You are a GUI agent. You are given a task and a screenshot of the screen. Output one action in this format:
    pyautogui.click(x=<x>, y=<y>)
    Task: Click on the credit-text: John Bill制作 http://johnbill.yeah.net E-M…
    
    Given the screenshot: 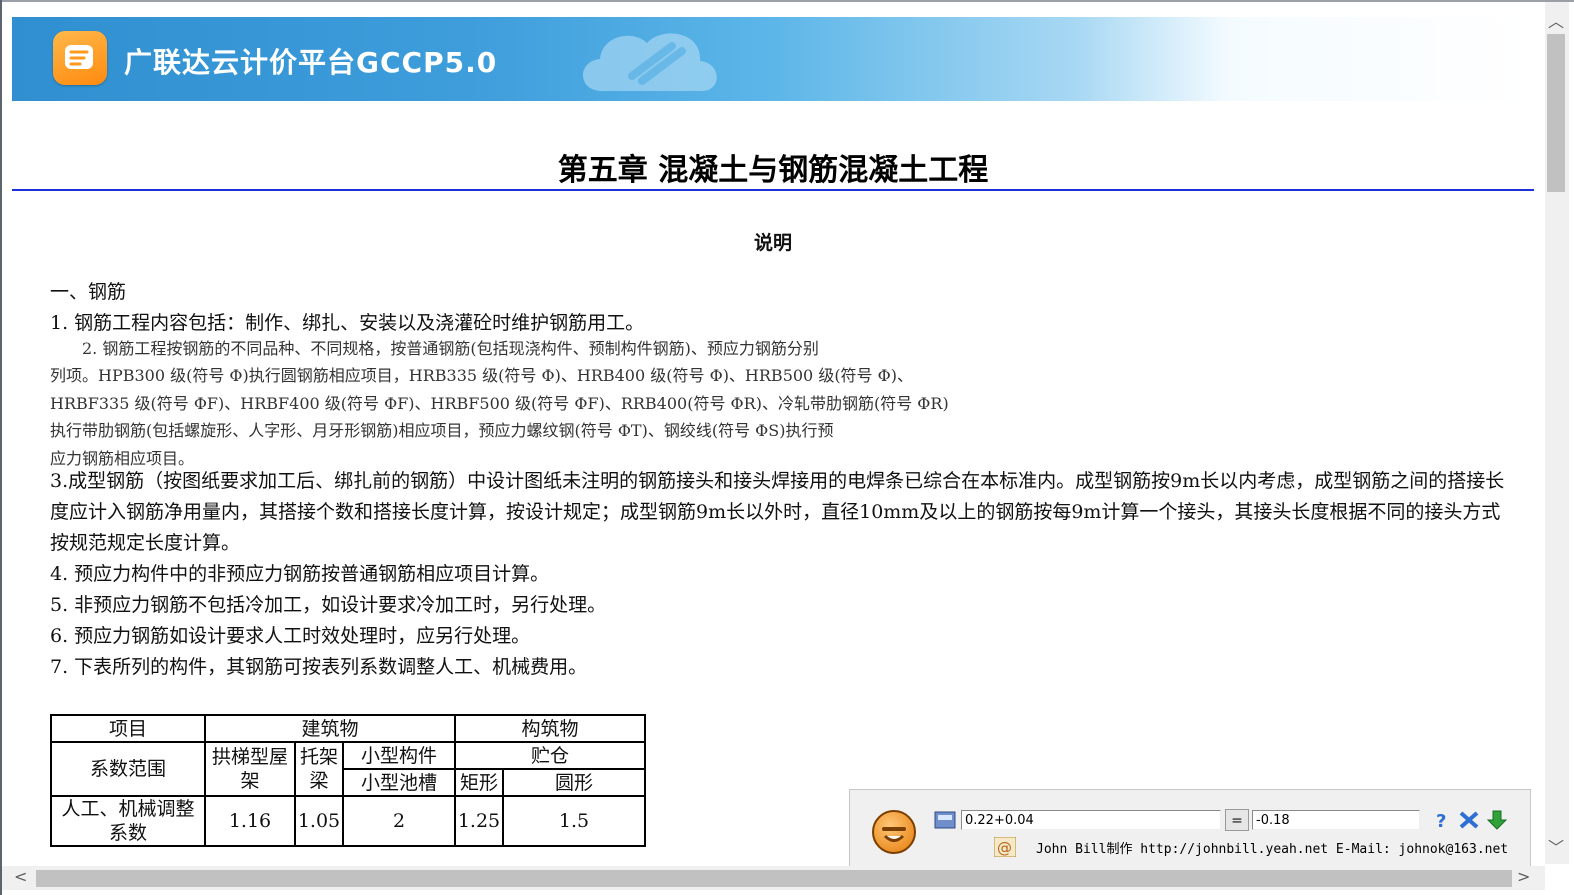 What is the action you would take?
    pyautogui.click(x=1272, y=849)
    